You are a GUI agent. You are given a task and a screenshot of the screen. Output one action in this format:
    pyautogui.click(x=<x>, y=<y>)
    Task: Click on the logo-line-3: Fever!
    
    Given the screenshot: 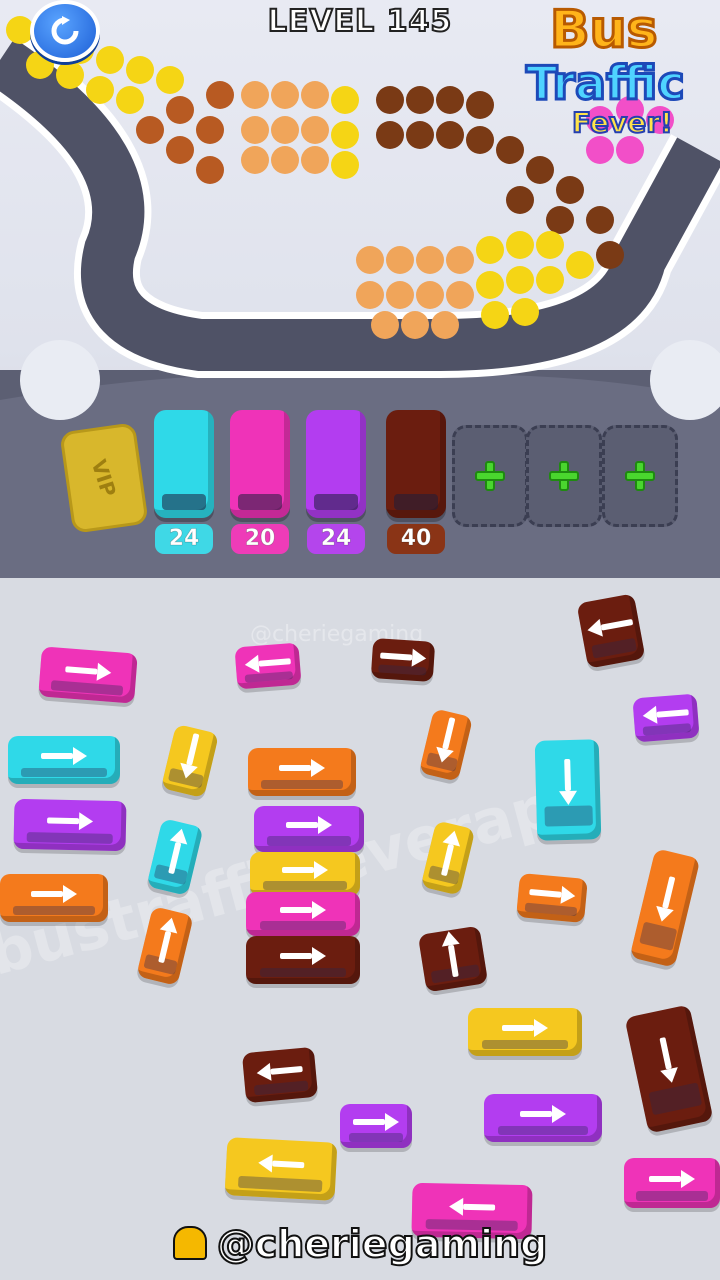 What is the action you would take?
    pyautogui.click(x=622, y=122)
    